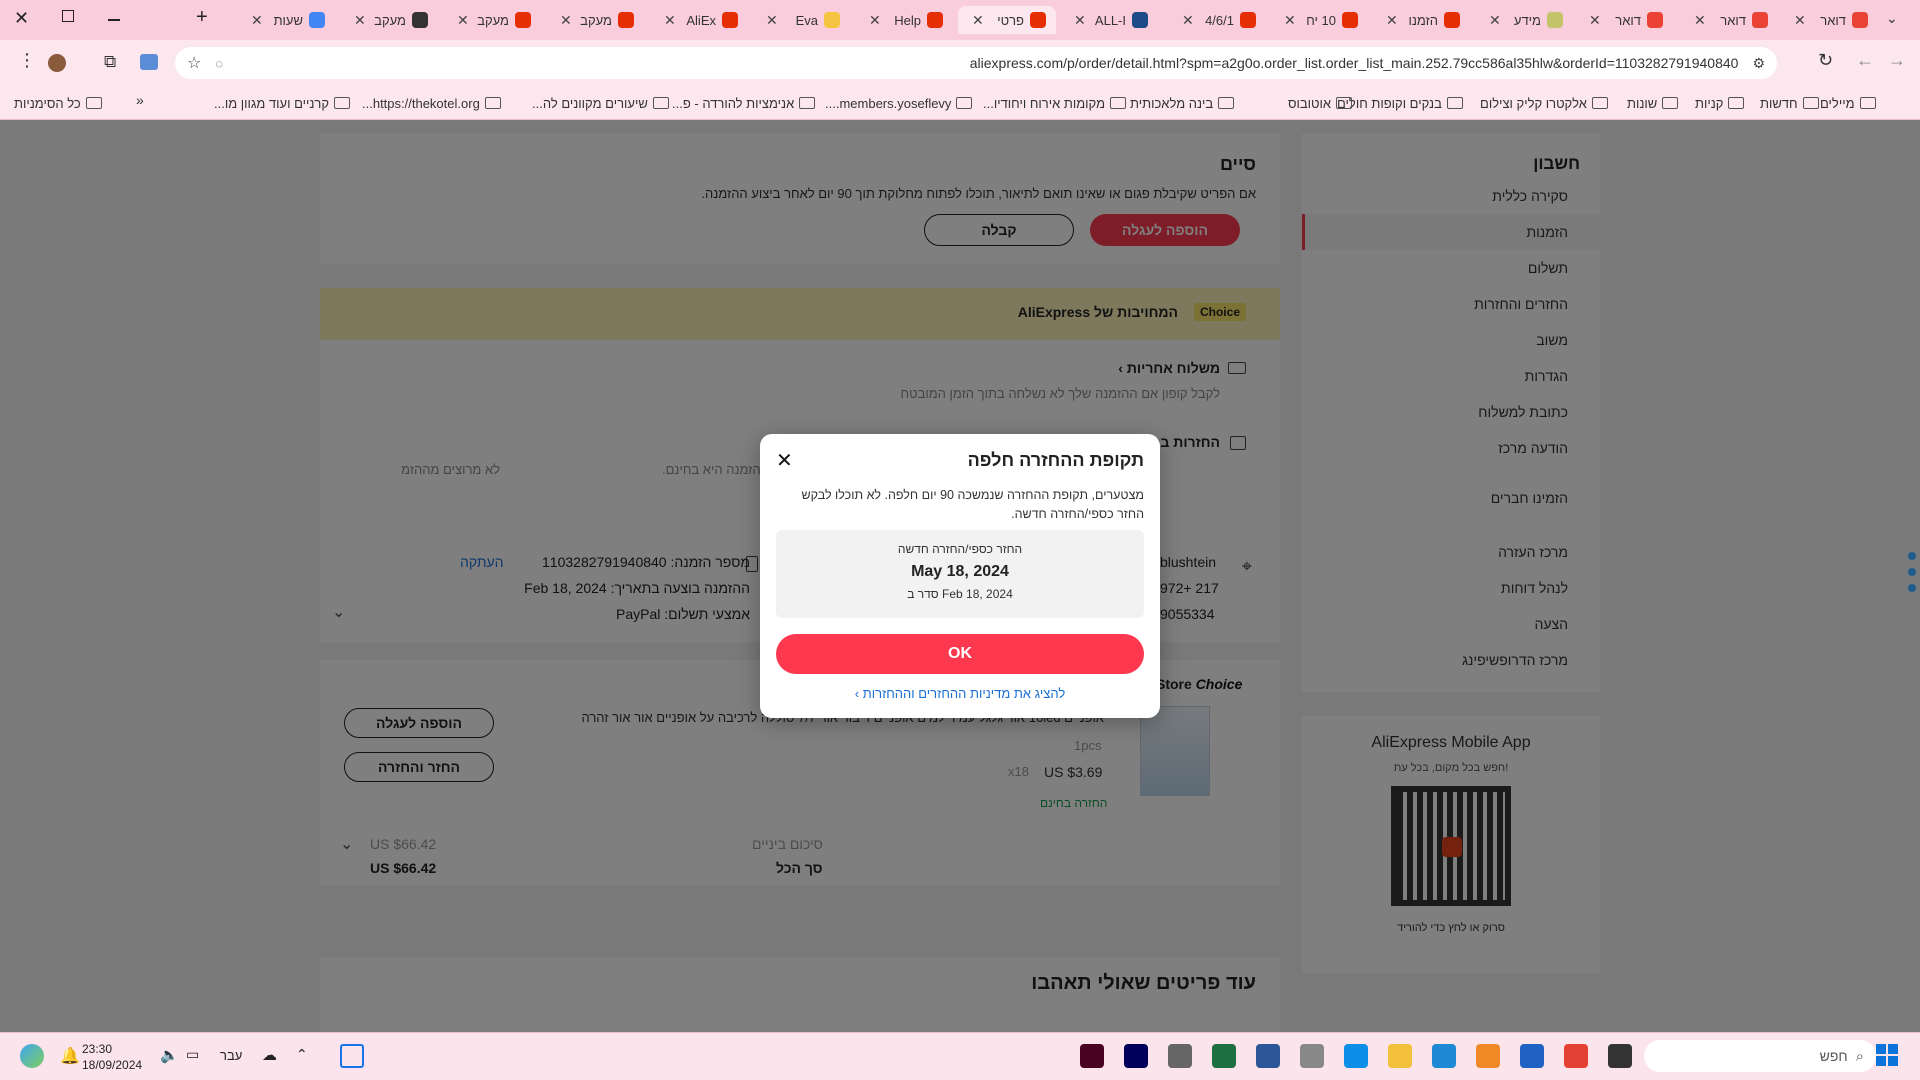  What do you see at coordinates (1444, 1056) in the screenshot?
I see `edge-icon` at bounding box center [1444, 1056].